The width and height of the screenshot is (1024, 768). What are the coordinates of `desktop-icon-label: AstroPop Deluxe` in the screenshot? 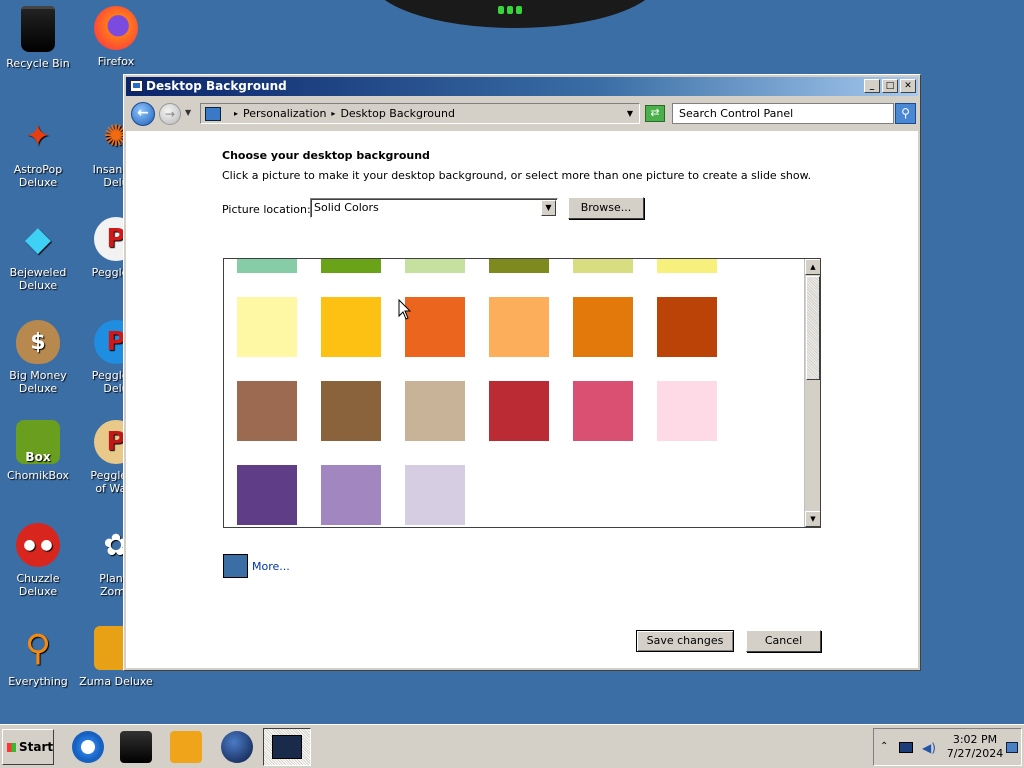 It's located at (38, 176).